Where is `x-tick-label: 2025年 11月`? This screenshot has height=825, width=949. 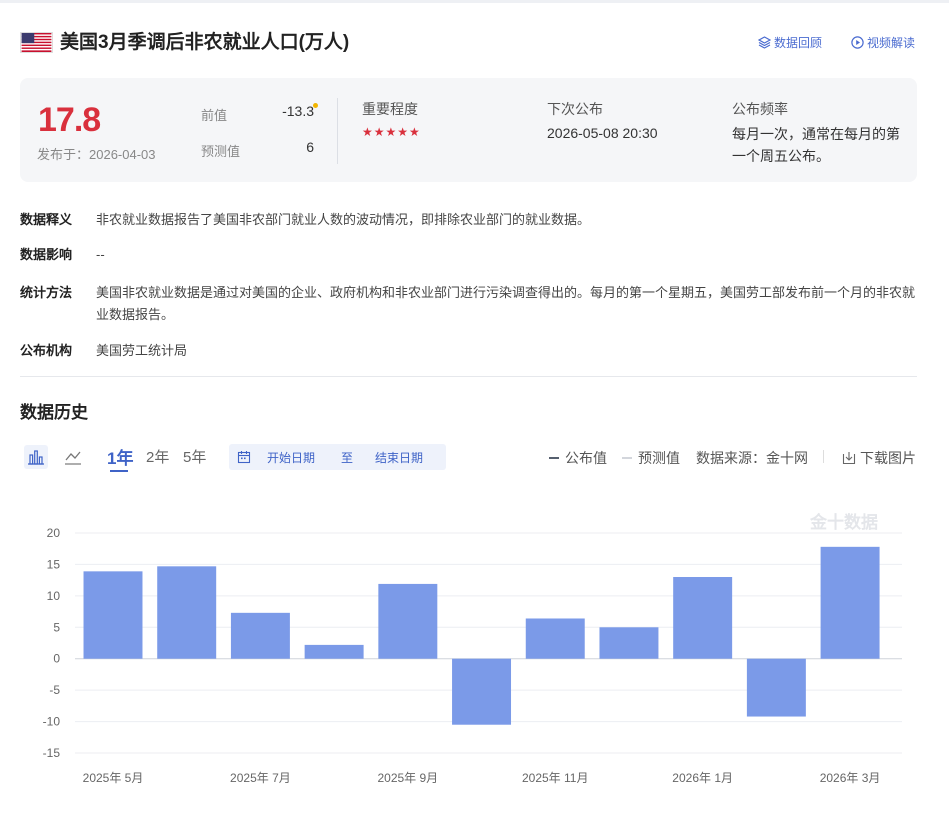
x-tick-label: 2025年 11月 is located at coordinates (555, 778).